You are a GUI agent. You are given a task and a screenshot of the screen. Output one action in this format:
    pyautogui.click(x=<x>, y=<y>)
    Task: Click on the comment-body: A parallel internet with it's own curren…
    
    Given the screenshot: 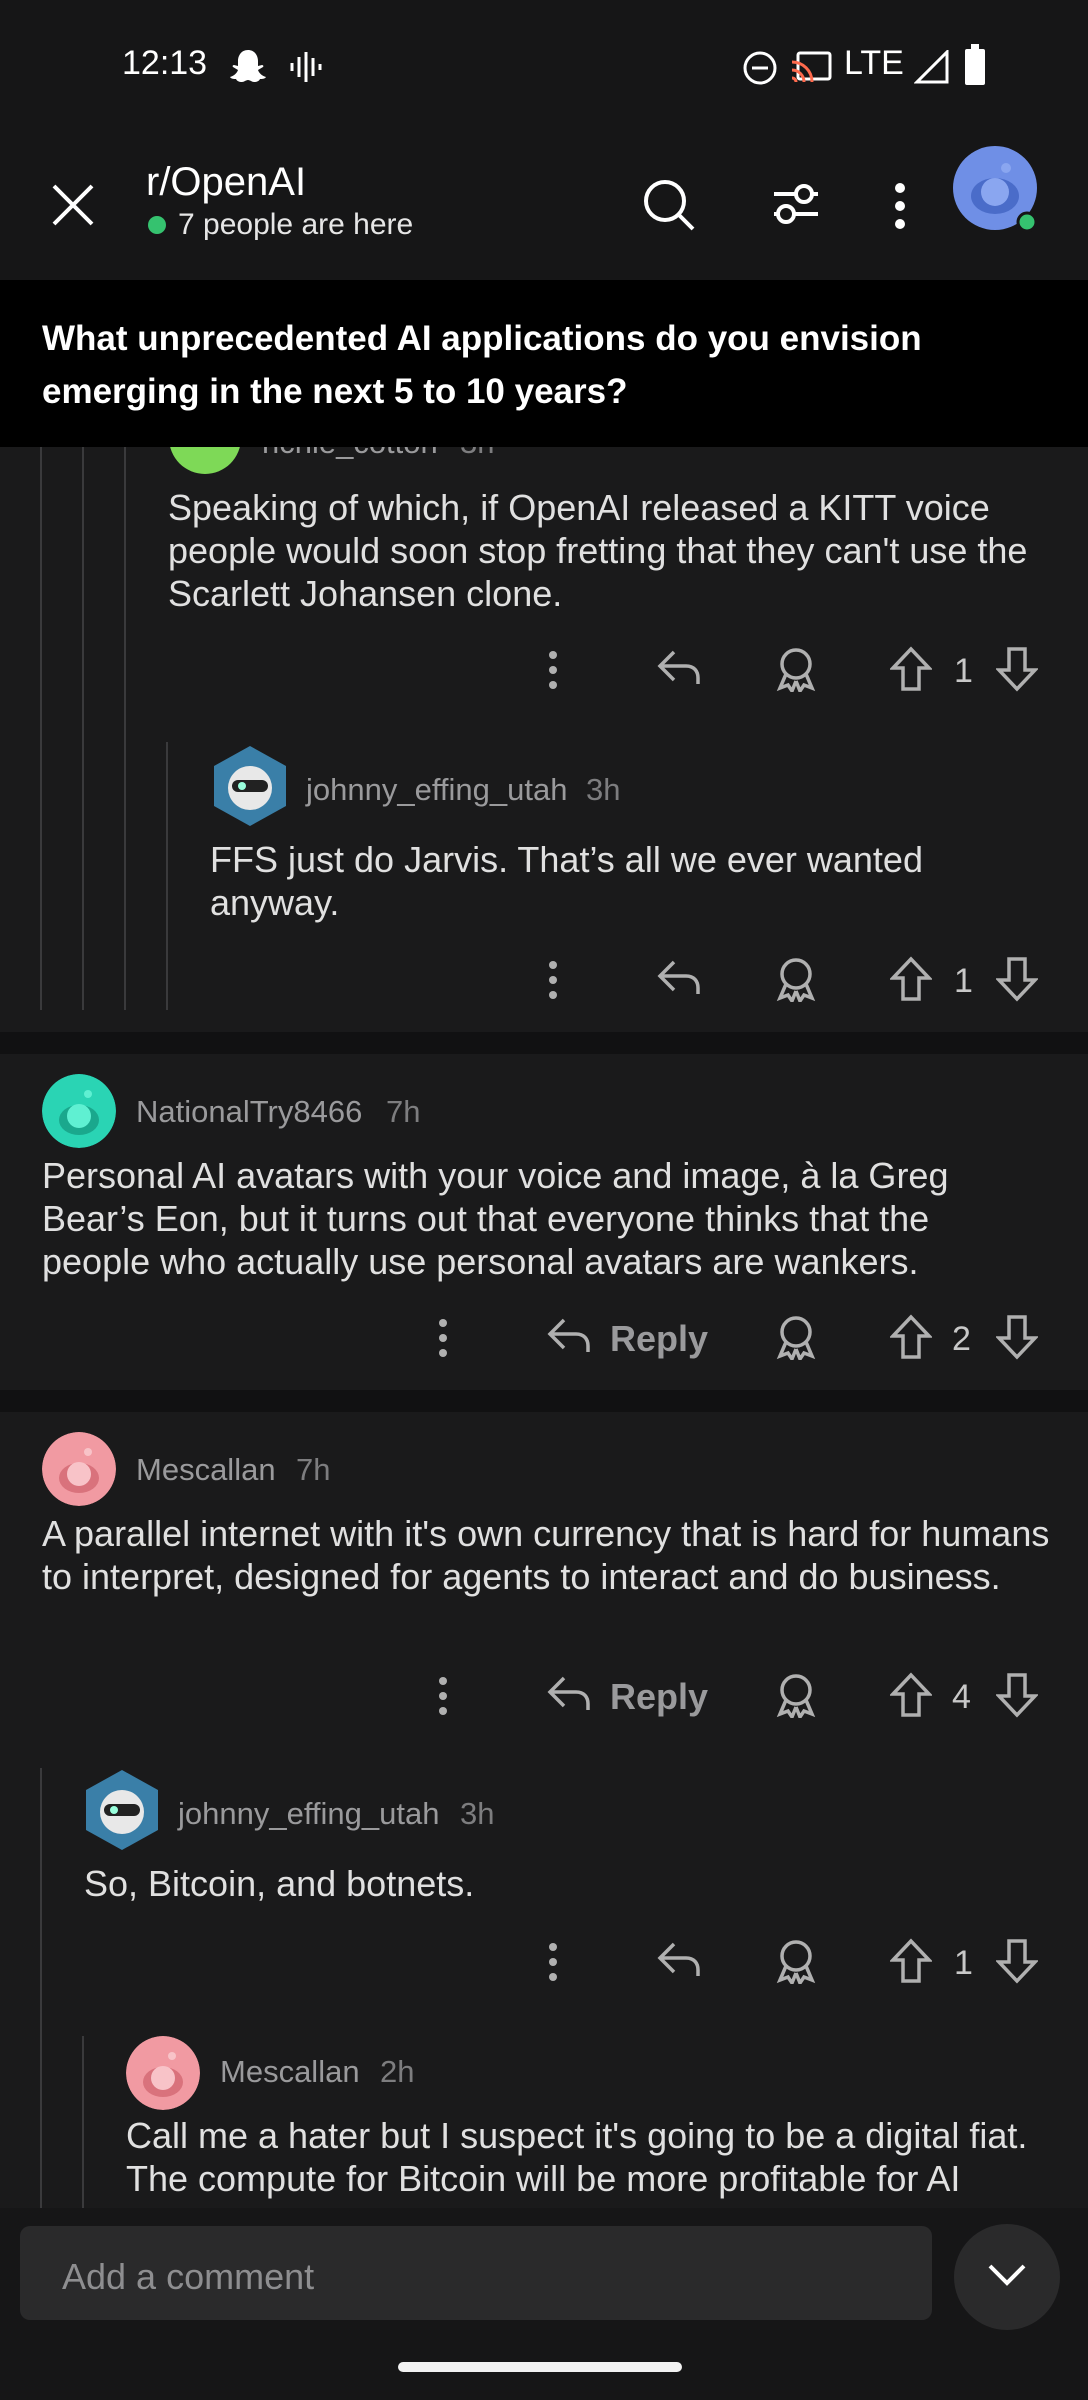 What is the action you would take?
    pyautogui.click(x=546, y=1555)
    